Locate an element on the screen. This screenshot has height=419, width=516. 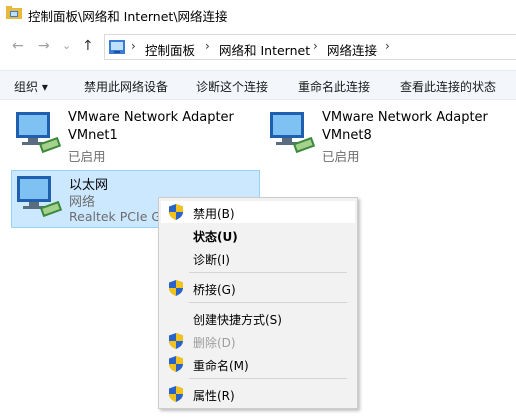
window-title: 控制面板\网络和 Internet\网络连接 is located at coordinates (128, 16).